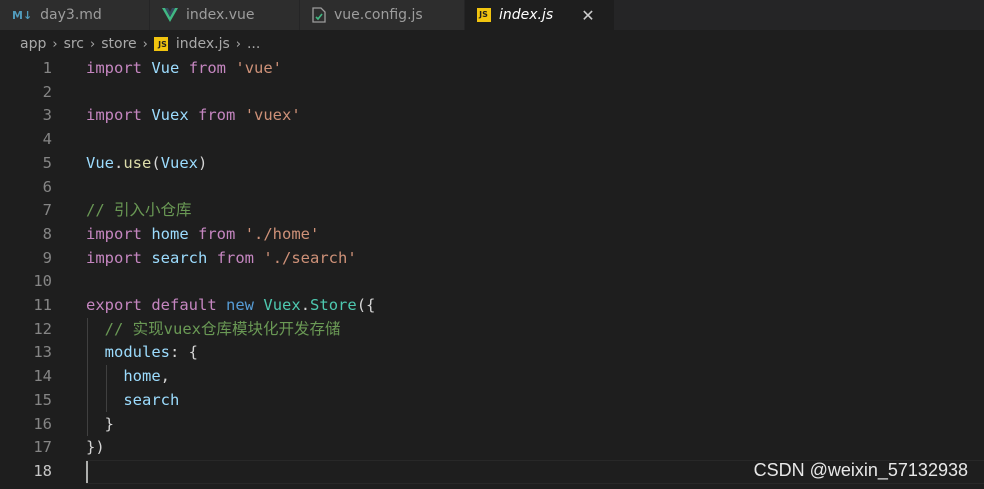  What do you see at coordinates (492, 188) in the screenshot?
I see `code-line: 6` at bounding box center [492, 188].